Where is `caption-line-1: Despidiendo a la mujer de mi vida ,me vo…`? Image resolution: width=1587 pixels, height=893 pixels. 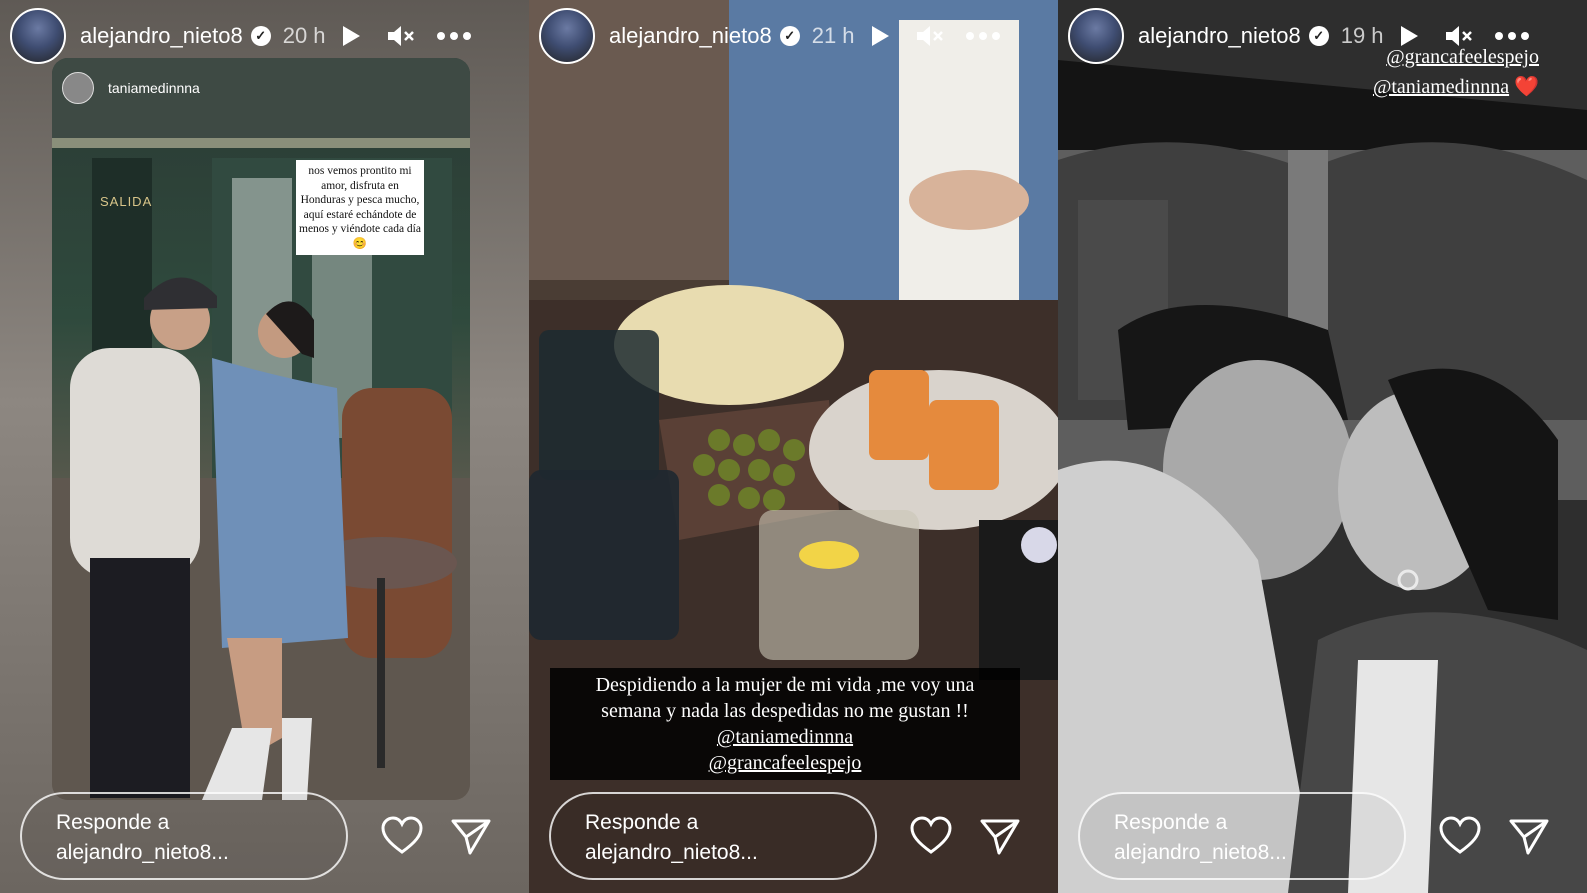 caption-line-1: Despidiendo a la mujer de mi vida ,me vo… is located at coordinates (785, 685).